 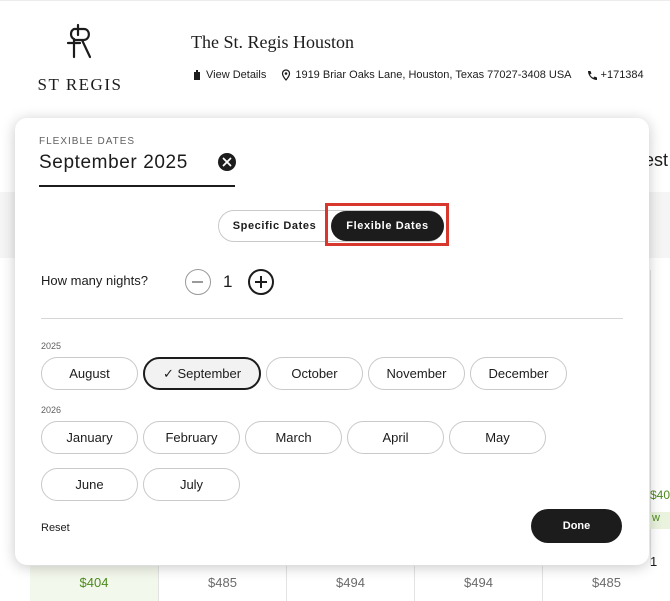 I want to click on view-details-link: View Details, so click(x=228, y=75).